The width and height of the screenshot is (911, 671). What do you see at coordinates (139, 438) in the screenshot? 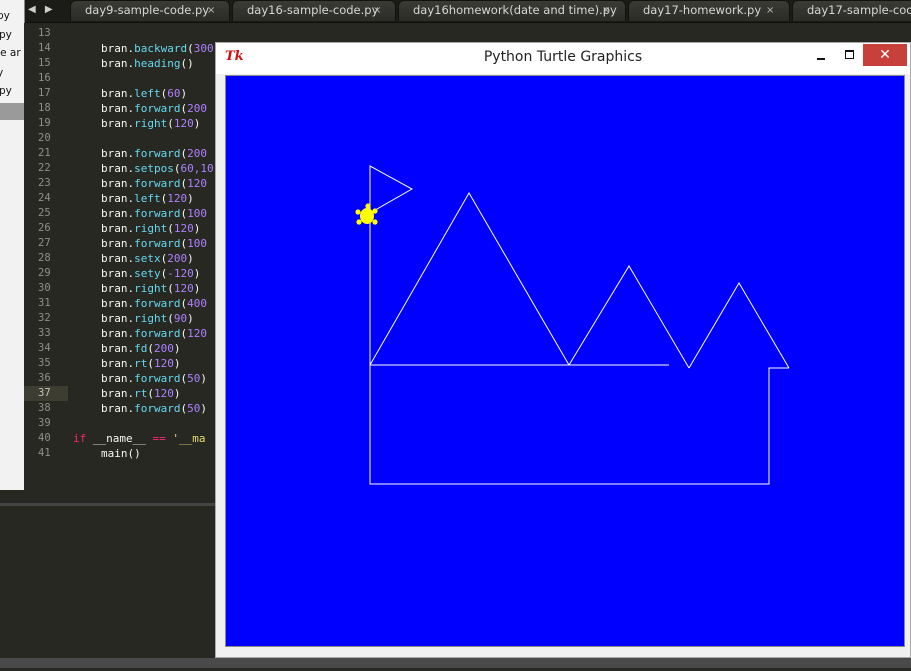
I see `code-line: if __name__ == '__ma` at bounding box center [139, 438].